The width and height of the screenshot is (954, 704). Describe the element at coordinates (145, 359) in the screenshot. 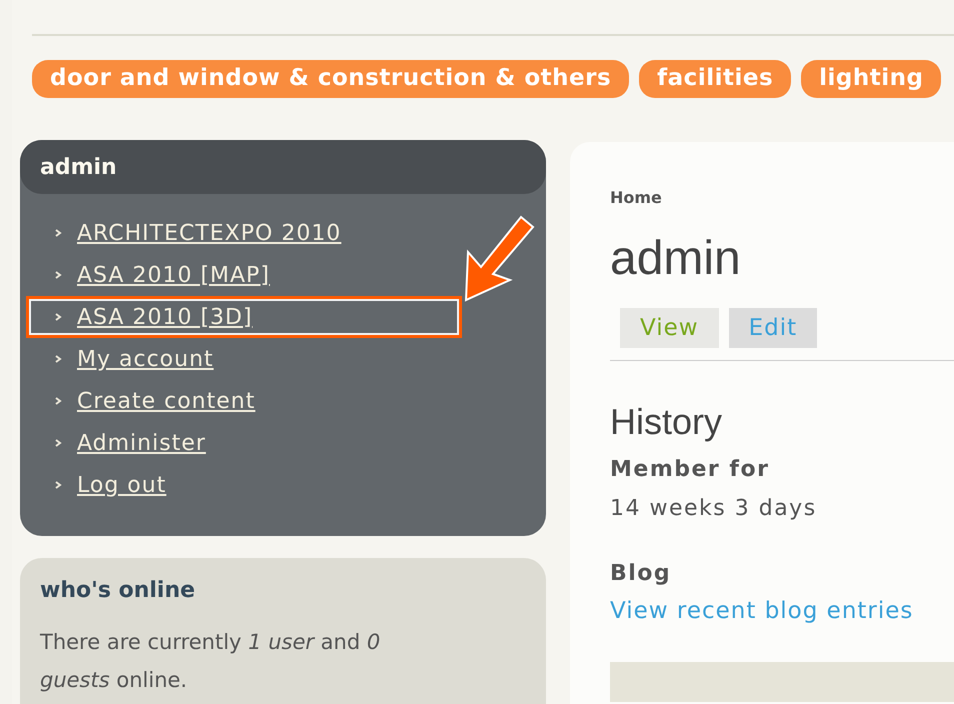

I see `menu-link: My account` at that location.